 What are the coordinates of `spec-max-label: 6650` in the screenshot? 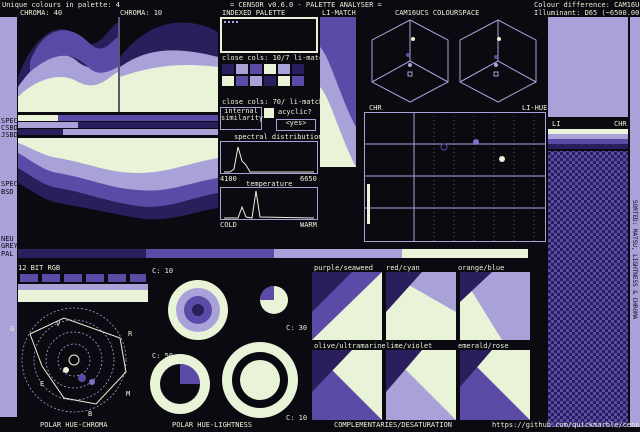 It's located at (308, 179).